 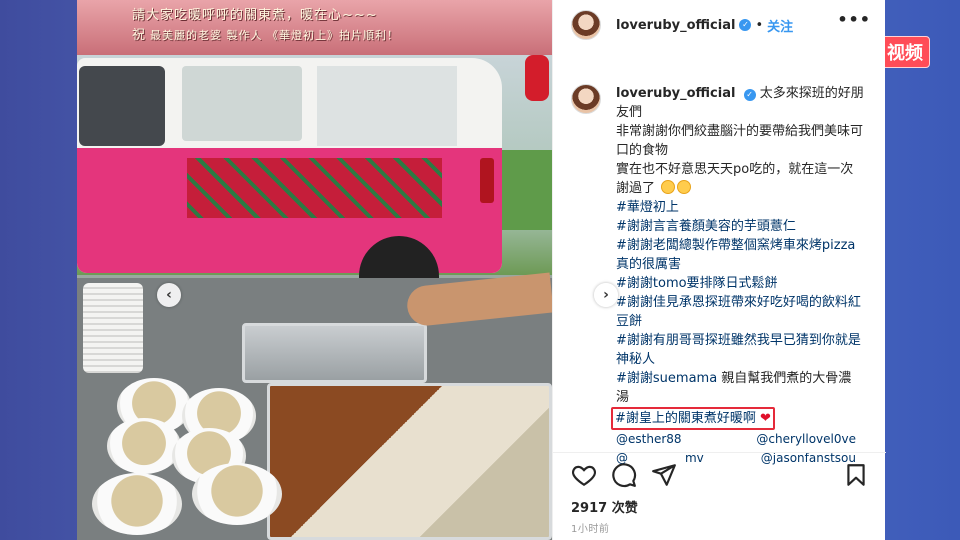 I want to click on post-header: loveruby_official ✓ • 关注 •••, so click(x=721, y=25).